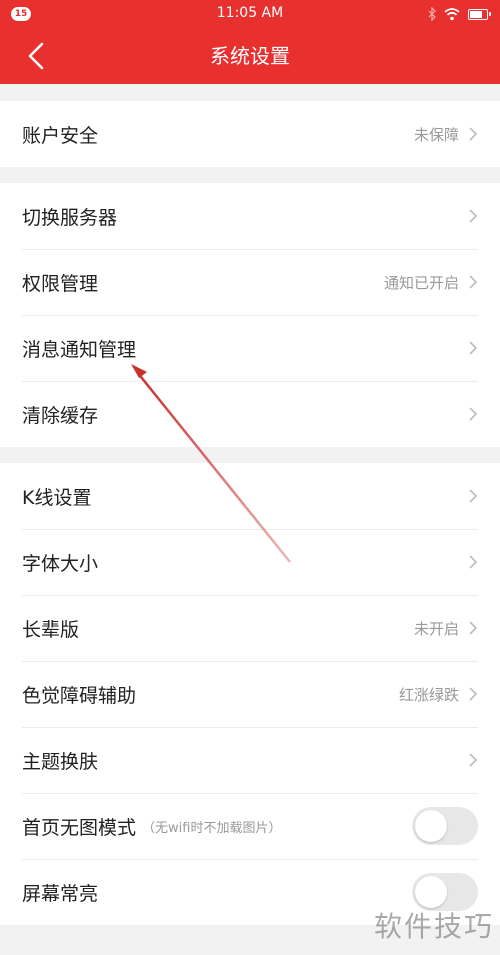 This screenshot has height=955, width=500. What do you see at coordinates (432, 14) in the screenshot?
I see `bluetooth-icon` at bounding box center [432, 14].